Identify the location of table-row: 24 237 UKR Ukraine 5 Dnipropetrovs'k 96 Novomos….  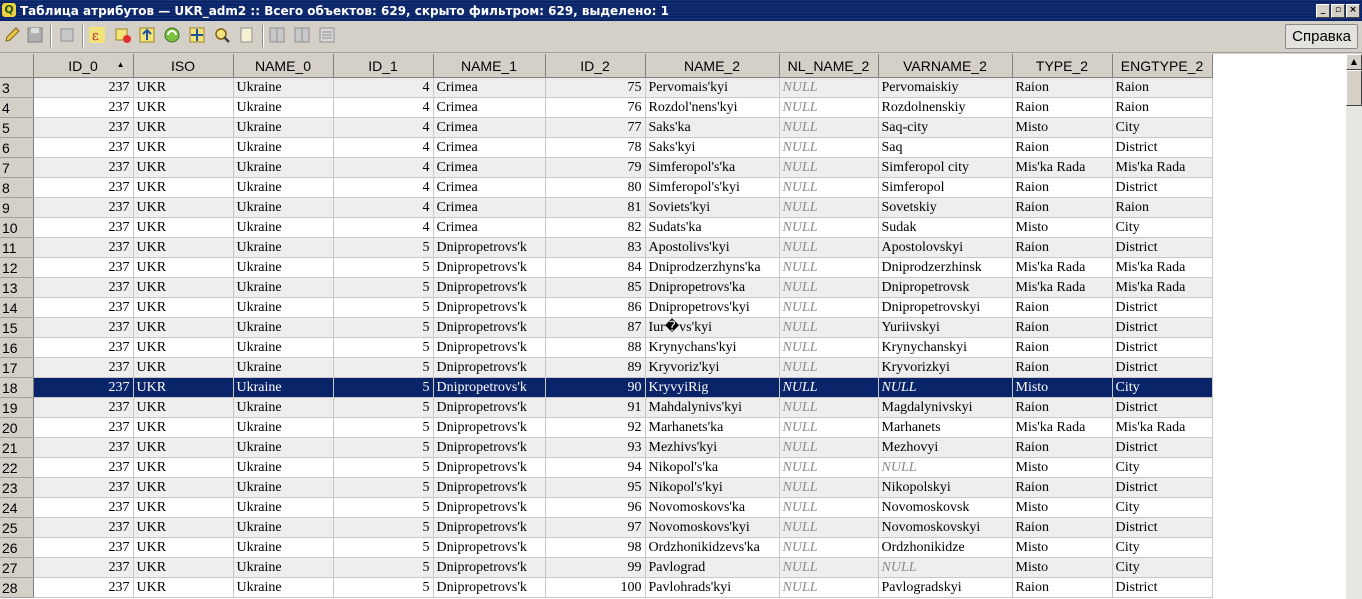
(606, 507).